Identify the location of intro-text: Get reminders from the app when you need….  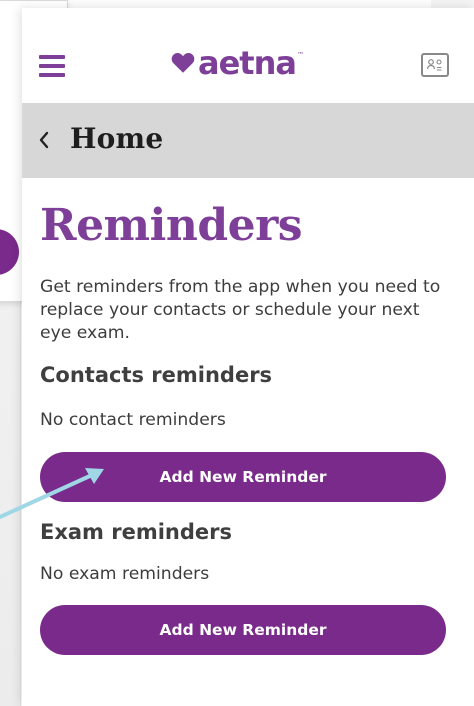
(240, 310).